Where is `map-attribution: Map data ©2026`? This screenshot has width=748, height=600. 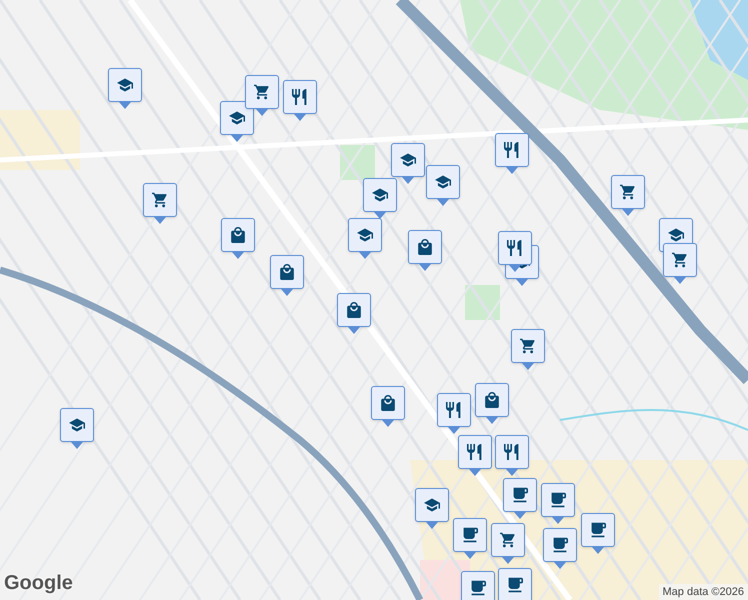
map-attribution: Map data ©2026 is located at coordinates (703, 592).